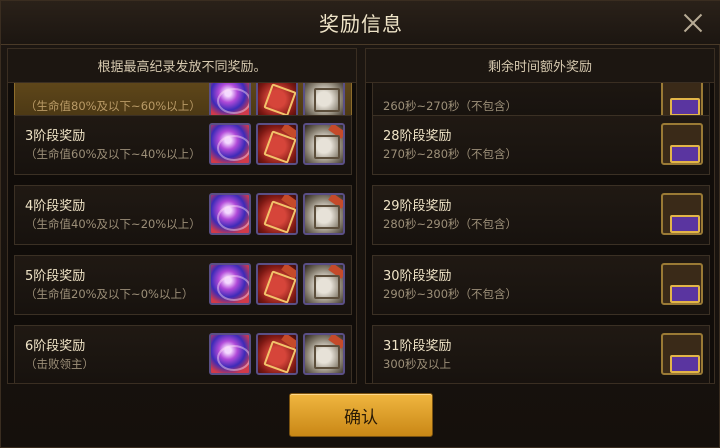 This screenshot has height=448, width=720. What do you see at coordinates (693, 23) in the screenshot?
I see `close-icon` at bounding box center [693, 23].